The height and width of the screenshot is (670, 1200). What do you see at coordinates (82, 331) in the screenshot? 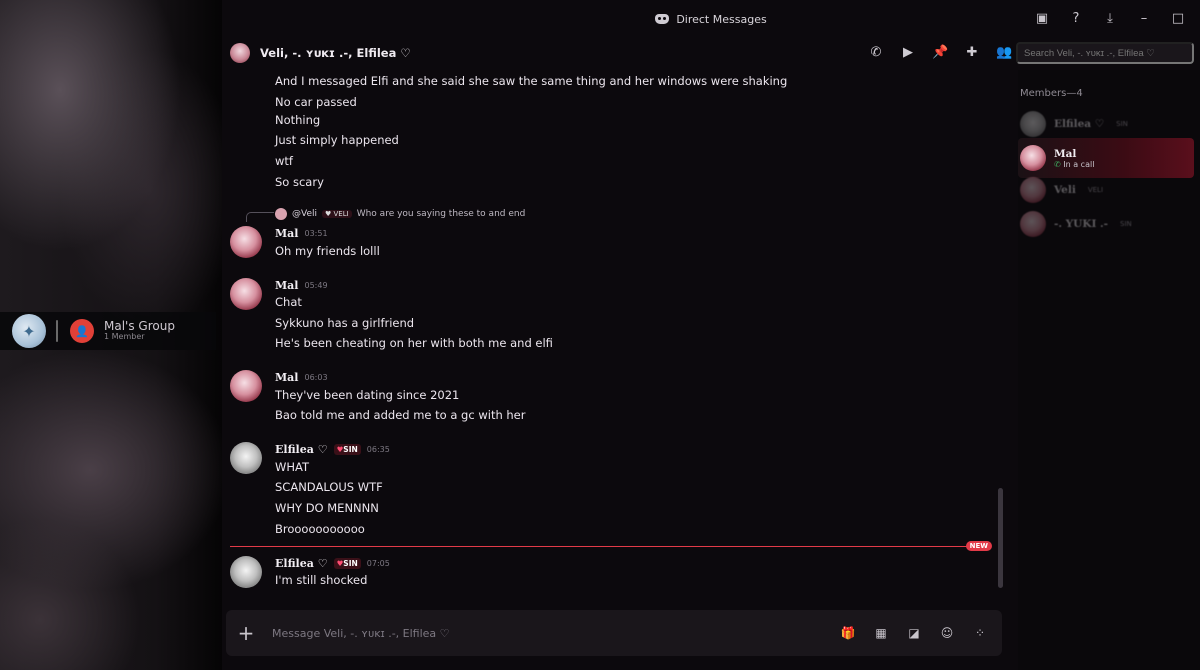
I see `group-icon: 👤` at bounding box center [82, 331].